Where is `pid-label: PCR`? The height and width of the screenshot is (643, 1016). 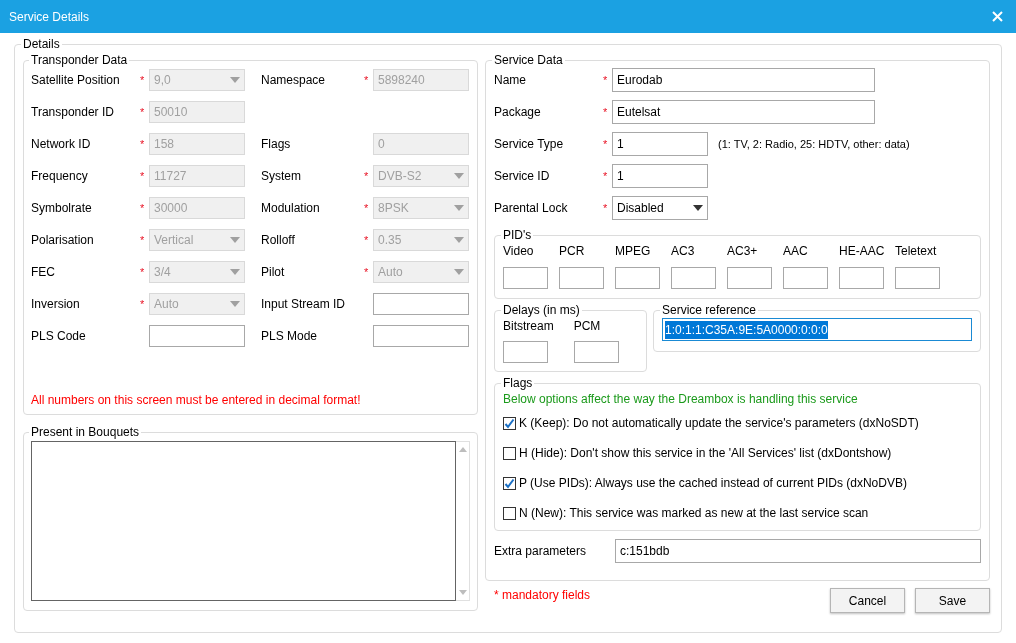
pid-label: PCR is located at coordinates (572, 251).